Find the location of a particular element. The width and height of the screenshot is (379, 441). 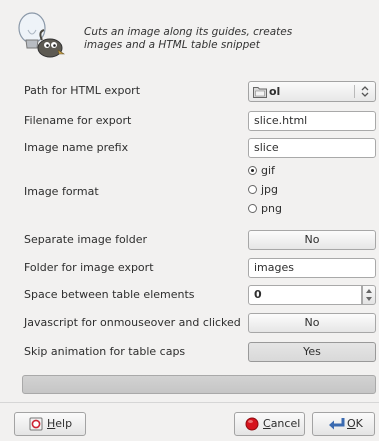

row-space: Space between table elements 0 is located at coordinates (200, 295).